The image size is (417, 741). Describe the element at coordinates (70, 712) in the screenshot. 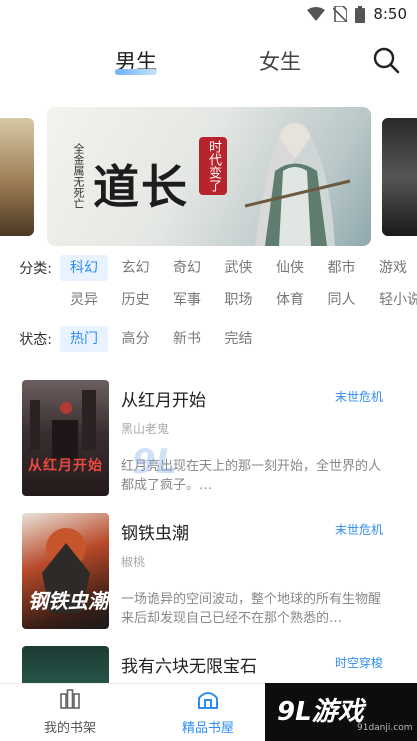

I see `nav-bookshelf: 我的书架` at that location.